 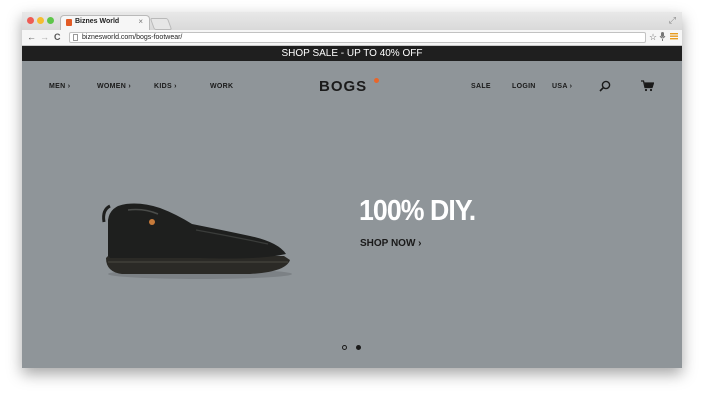 I want to click on nav-country-usa: USA ›, so click(x=562, y=86).